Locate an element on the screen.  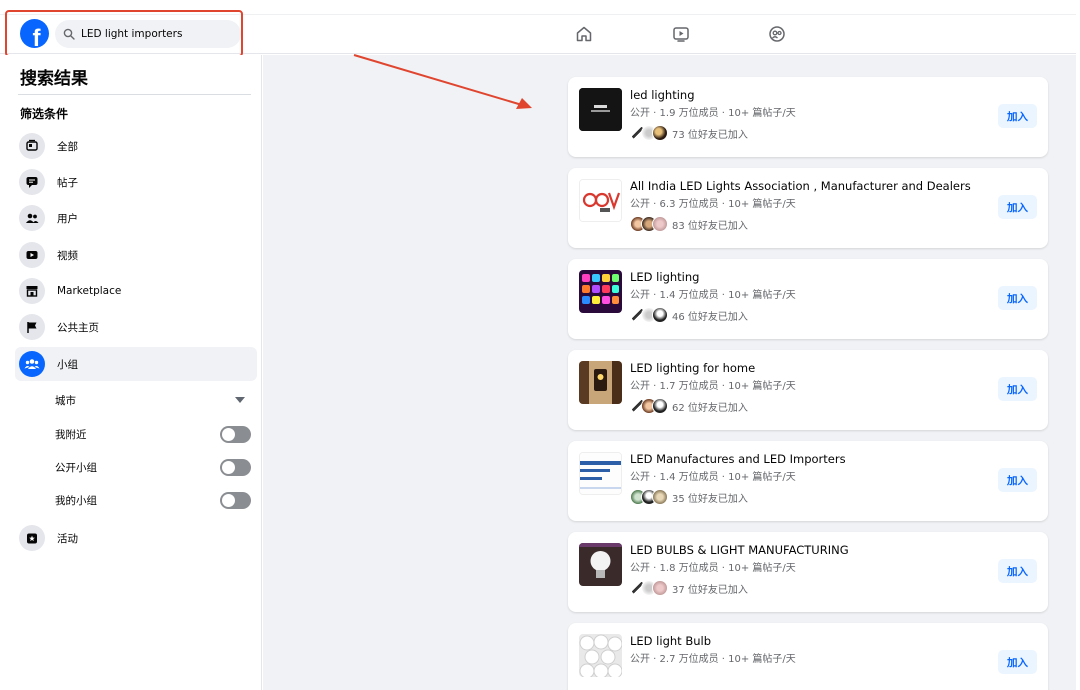
filter-near-me: 我附近 is located at coordinates (154, 434).